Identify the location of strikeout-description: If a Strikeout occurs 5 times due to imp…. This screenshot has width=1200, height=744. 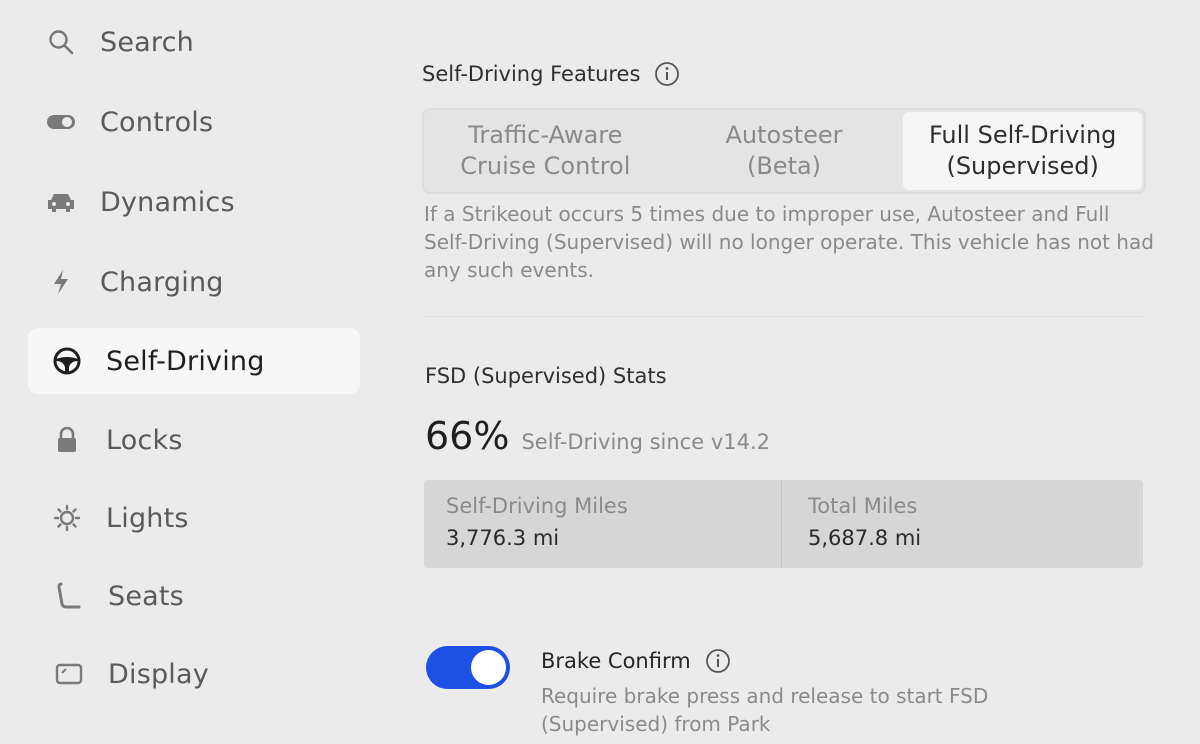
(789, 242).